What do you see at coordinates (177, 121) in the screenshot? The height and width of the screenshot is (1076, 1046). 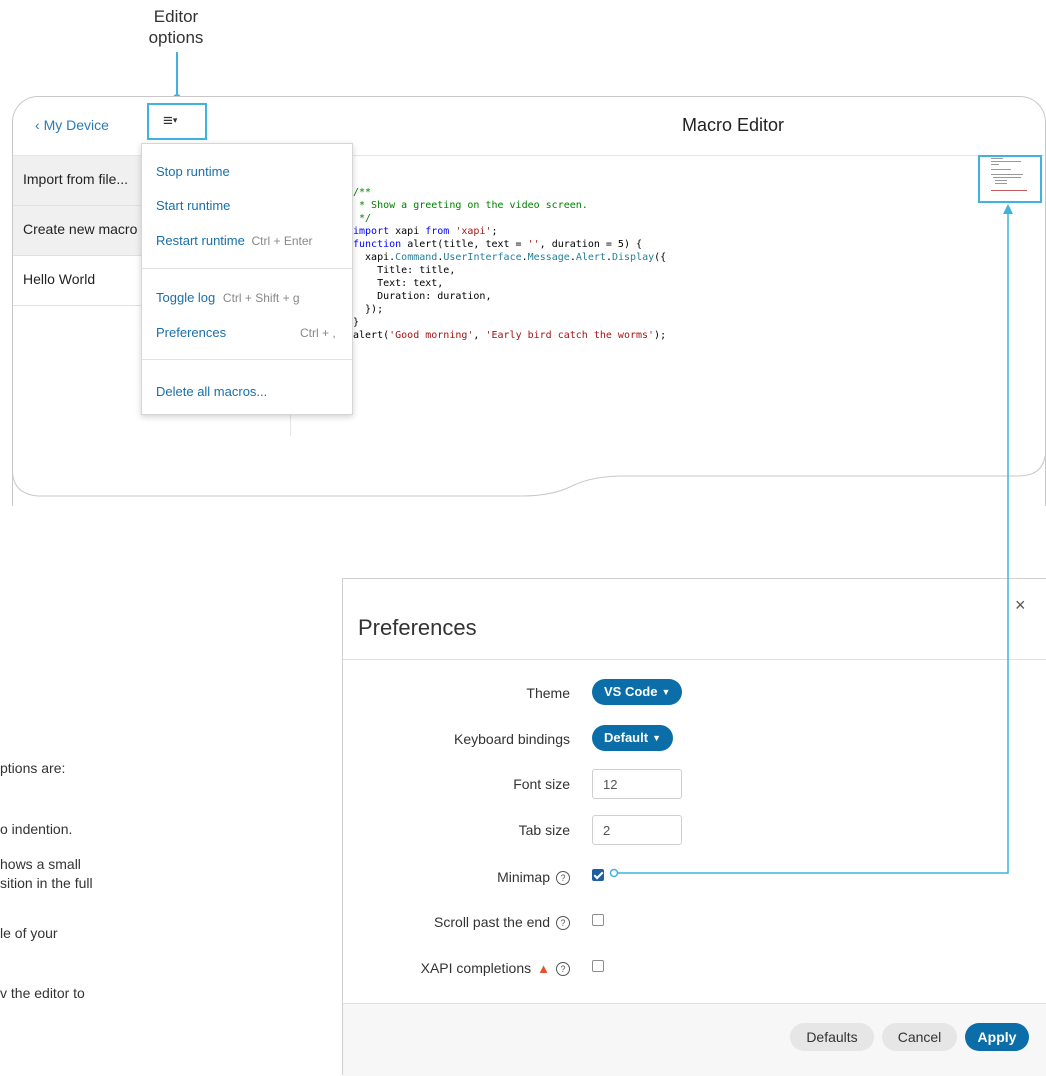 I see `editor-options-highlight-box` at bounding box center [177, 121].